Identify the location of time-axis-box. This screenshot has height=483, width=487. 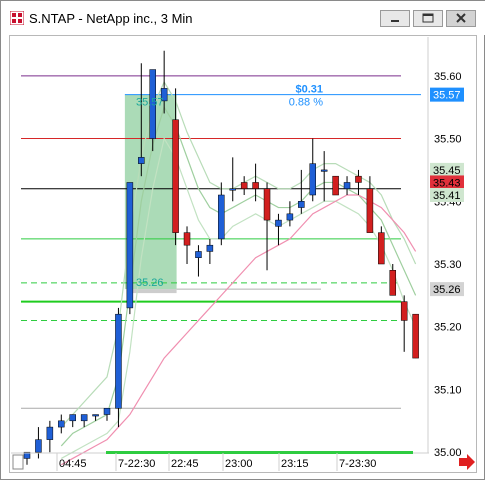
(18, 462).